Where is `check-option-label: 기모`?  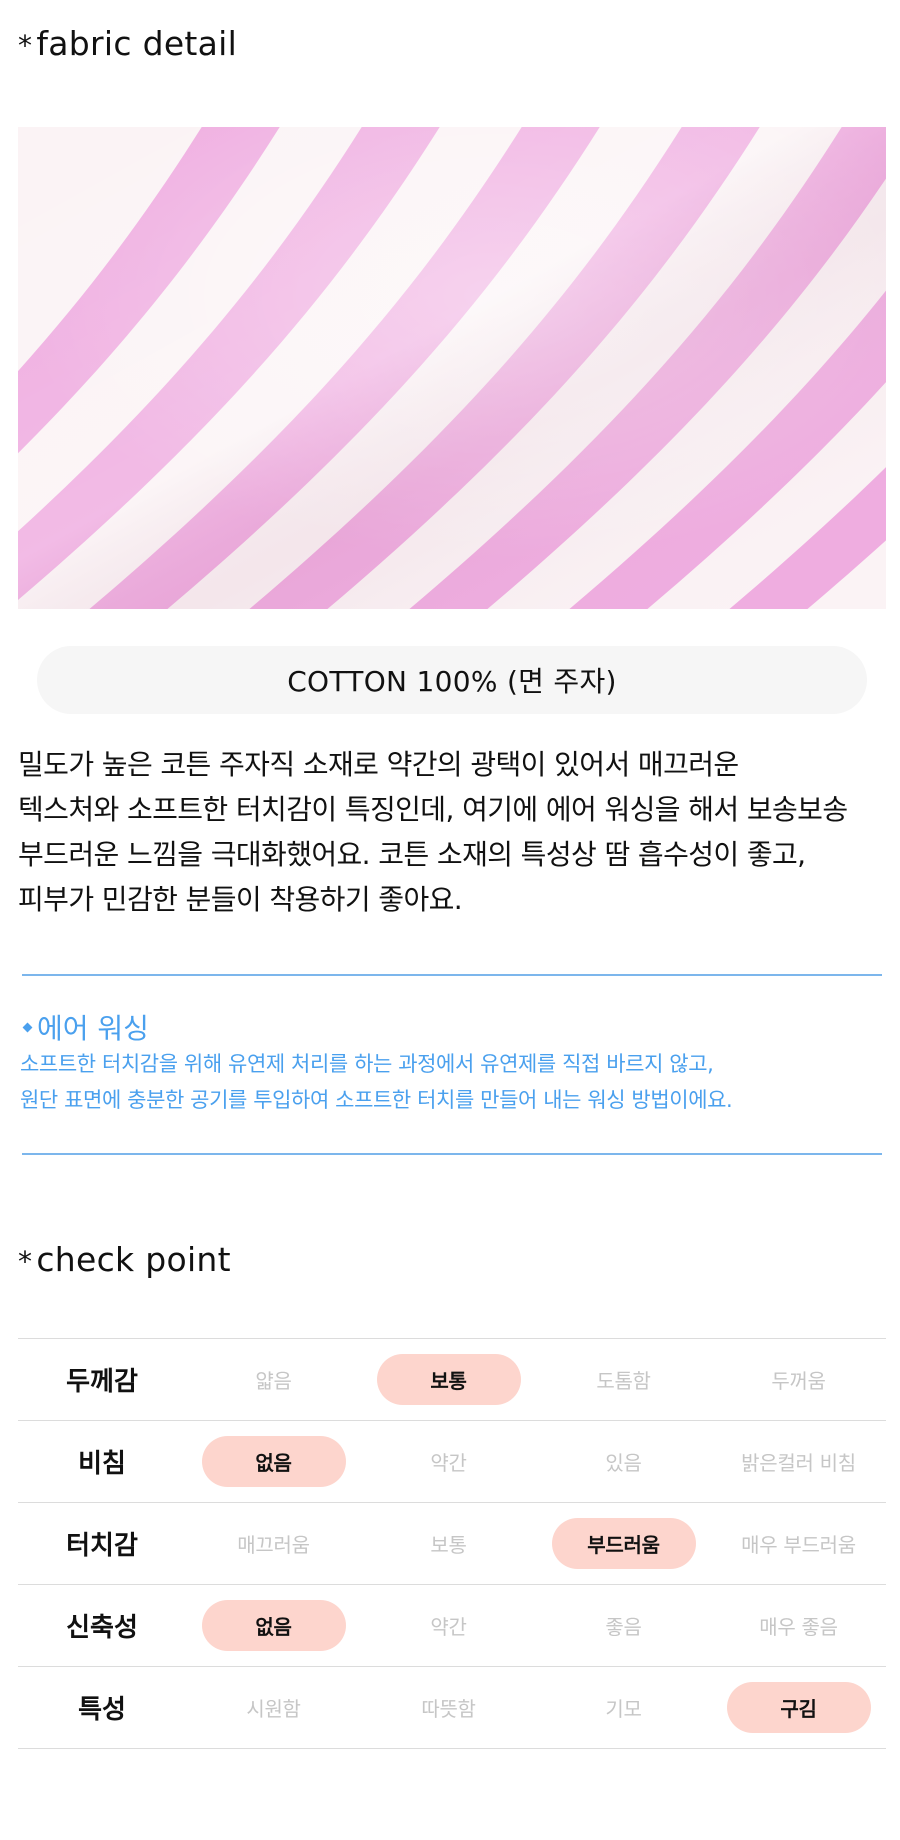
check-option-label: 기모 is located at coordinates (623, 1709).